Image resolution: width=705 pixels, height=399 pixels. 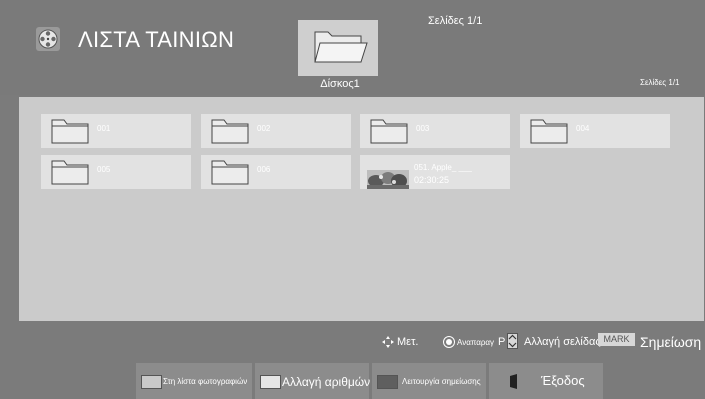 I want to click on video-tile: 051. Apple_ ___ 02:30:25, so click(x=435, y=172).